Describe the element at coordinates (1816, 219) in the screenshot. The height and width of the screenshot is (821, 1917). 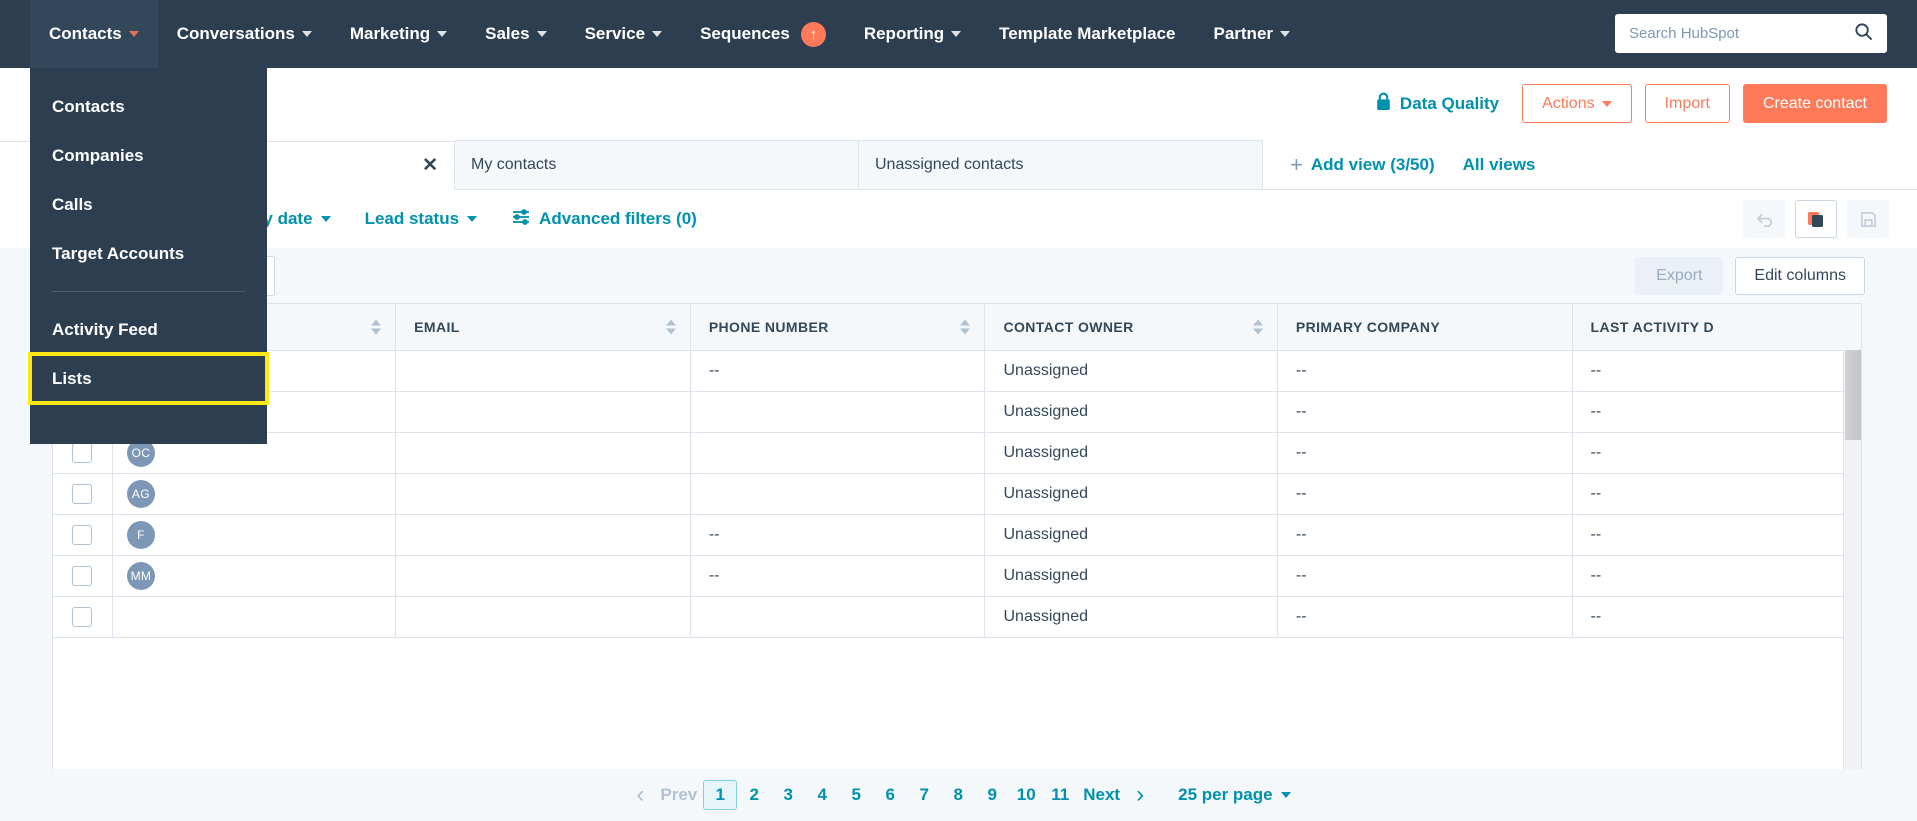
I see `clone-icon-button` at that location.